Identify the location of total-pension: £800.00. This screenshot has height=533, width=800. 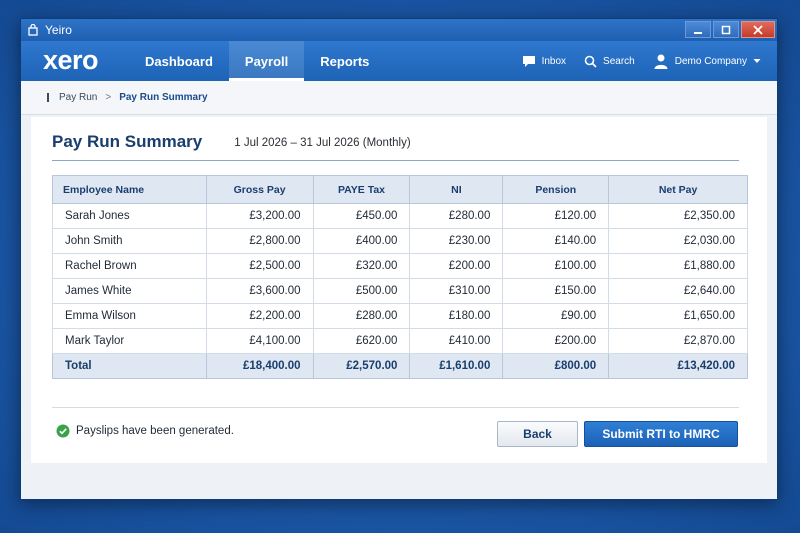
(556, 366).